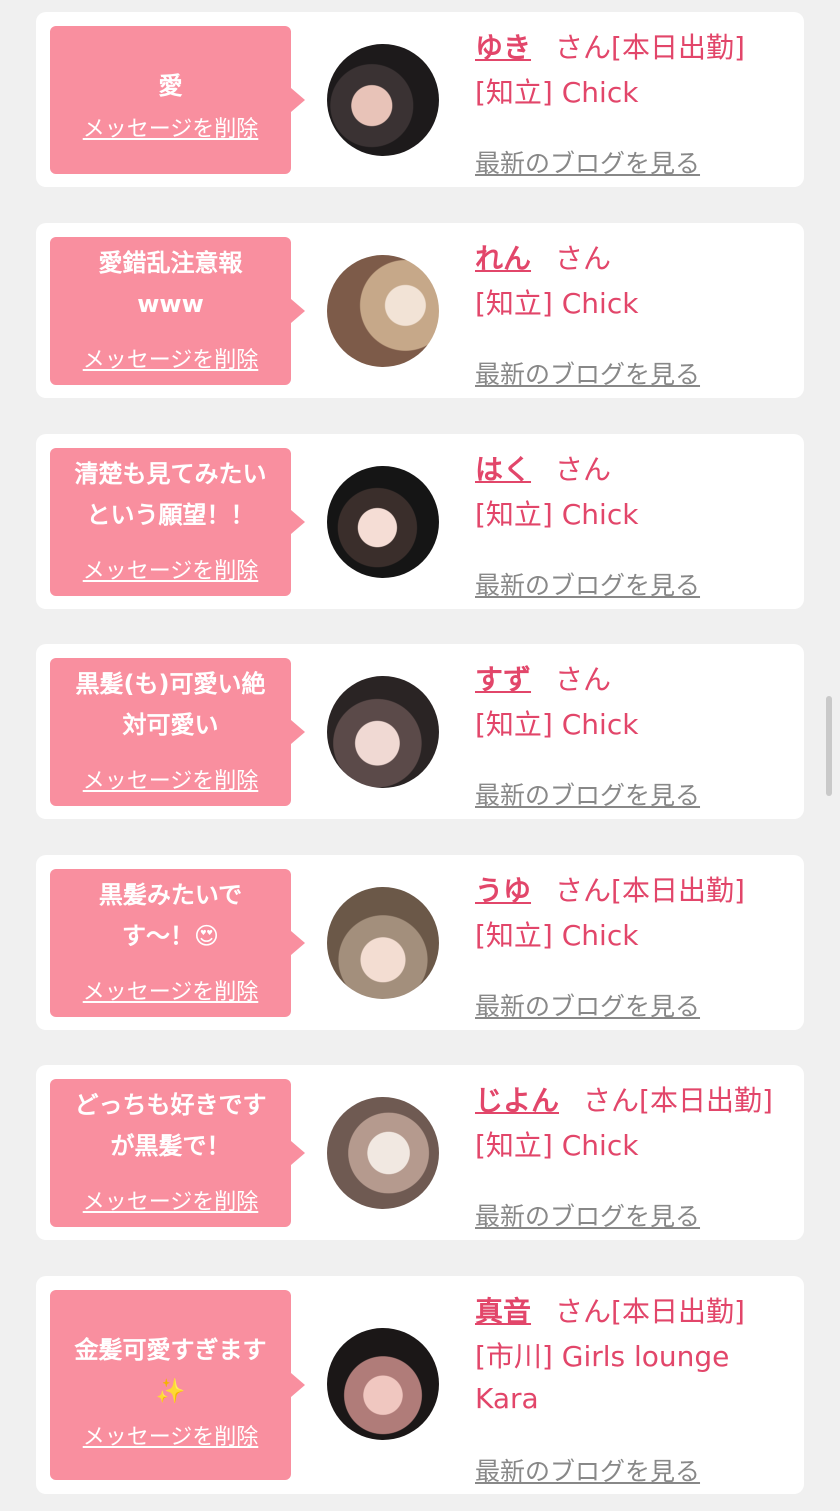 The width and height of the screenshot is (840, 1511). Describe the element at coordinates (503, 258) in the screenshot. I see `cast-name-link: れん` at that location.